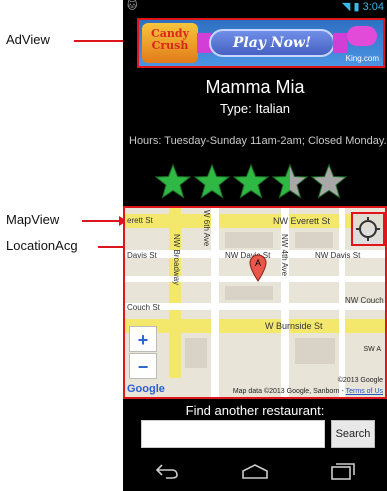 The width and height of the screenshot is (387, 491). What do you see at coordinates (146, 389) in the screenshot?
I see `google-logo: Google` at bounding box center [146, 389].